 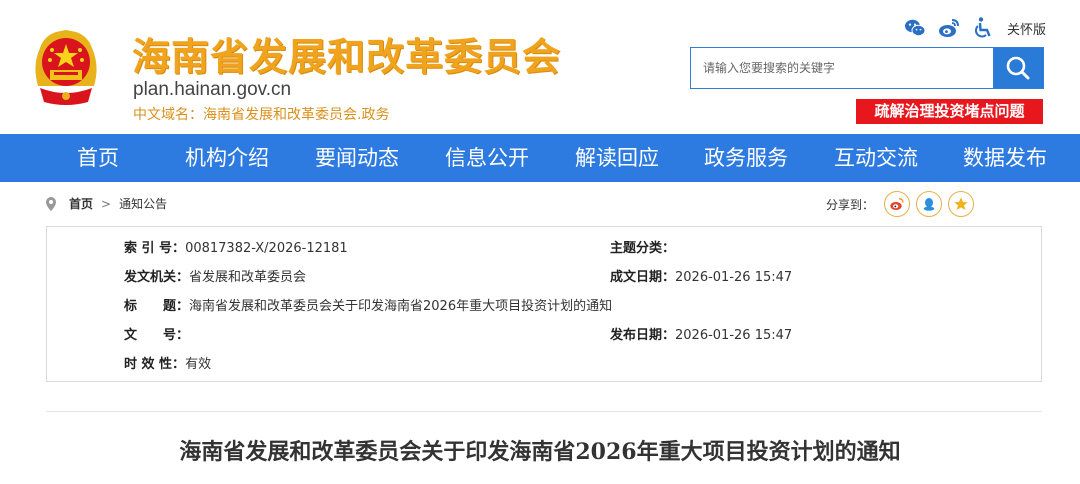 What do you see at coordinates (143, 203) in the screenshot?
I see `breadcrumb-current: 通知公告` at bounding box center [143, 203].